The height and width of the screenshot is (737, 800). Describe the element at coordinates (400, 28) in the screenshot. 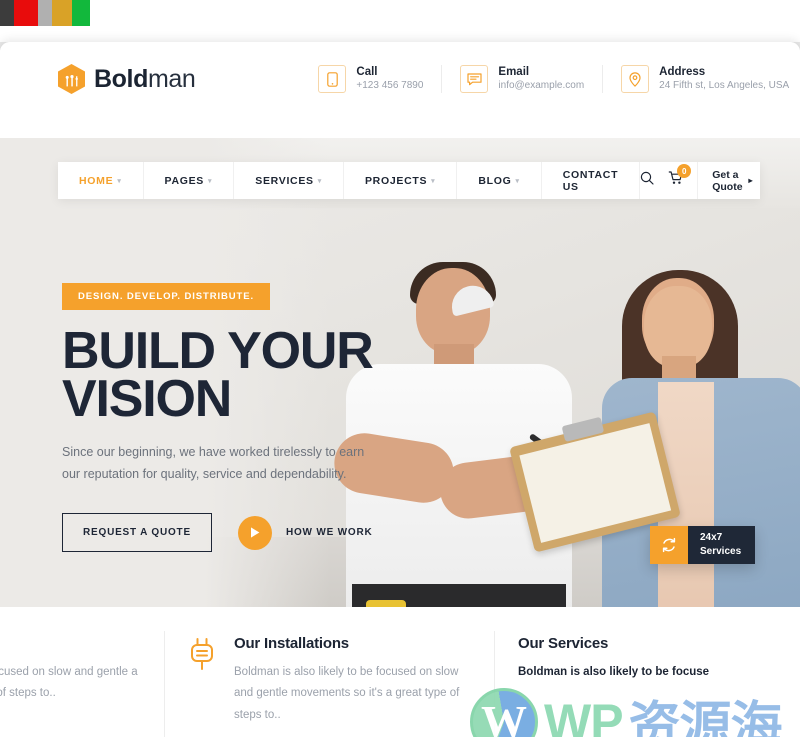

I see `strip-shadow` at that location.